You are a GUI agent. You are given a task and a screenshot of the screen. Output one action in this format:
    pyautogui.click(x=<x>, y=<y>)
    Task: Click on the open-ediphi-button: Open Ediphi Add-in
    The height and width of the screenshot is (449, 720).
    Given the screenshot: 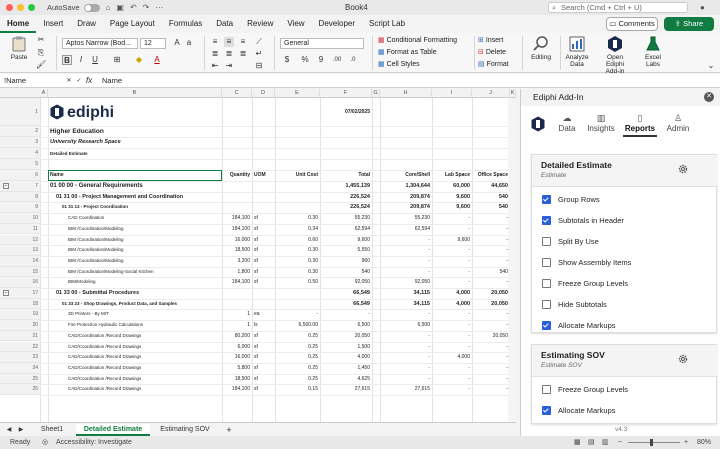 What is the action you would take?
    pyautogui.click(x=615, y=55)
    